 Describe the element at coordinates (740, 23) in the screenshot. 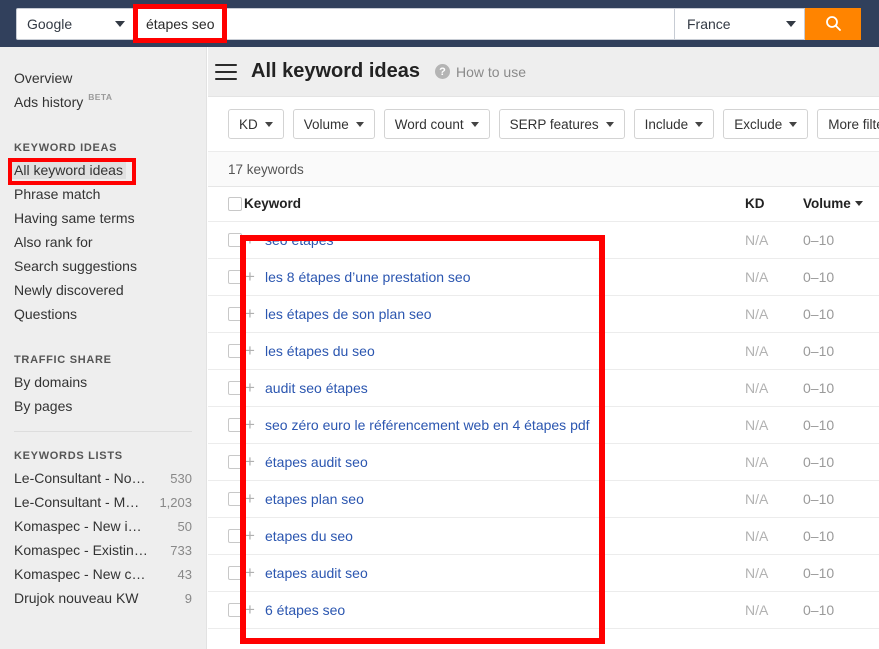

I see `country-select: France` at that location.